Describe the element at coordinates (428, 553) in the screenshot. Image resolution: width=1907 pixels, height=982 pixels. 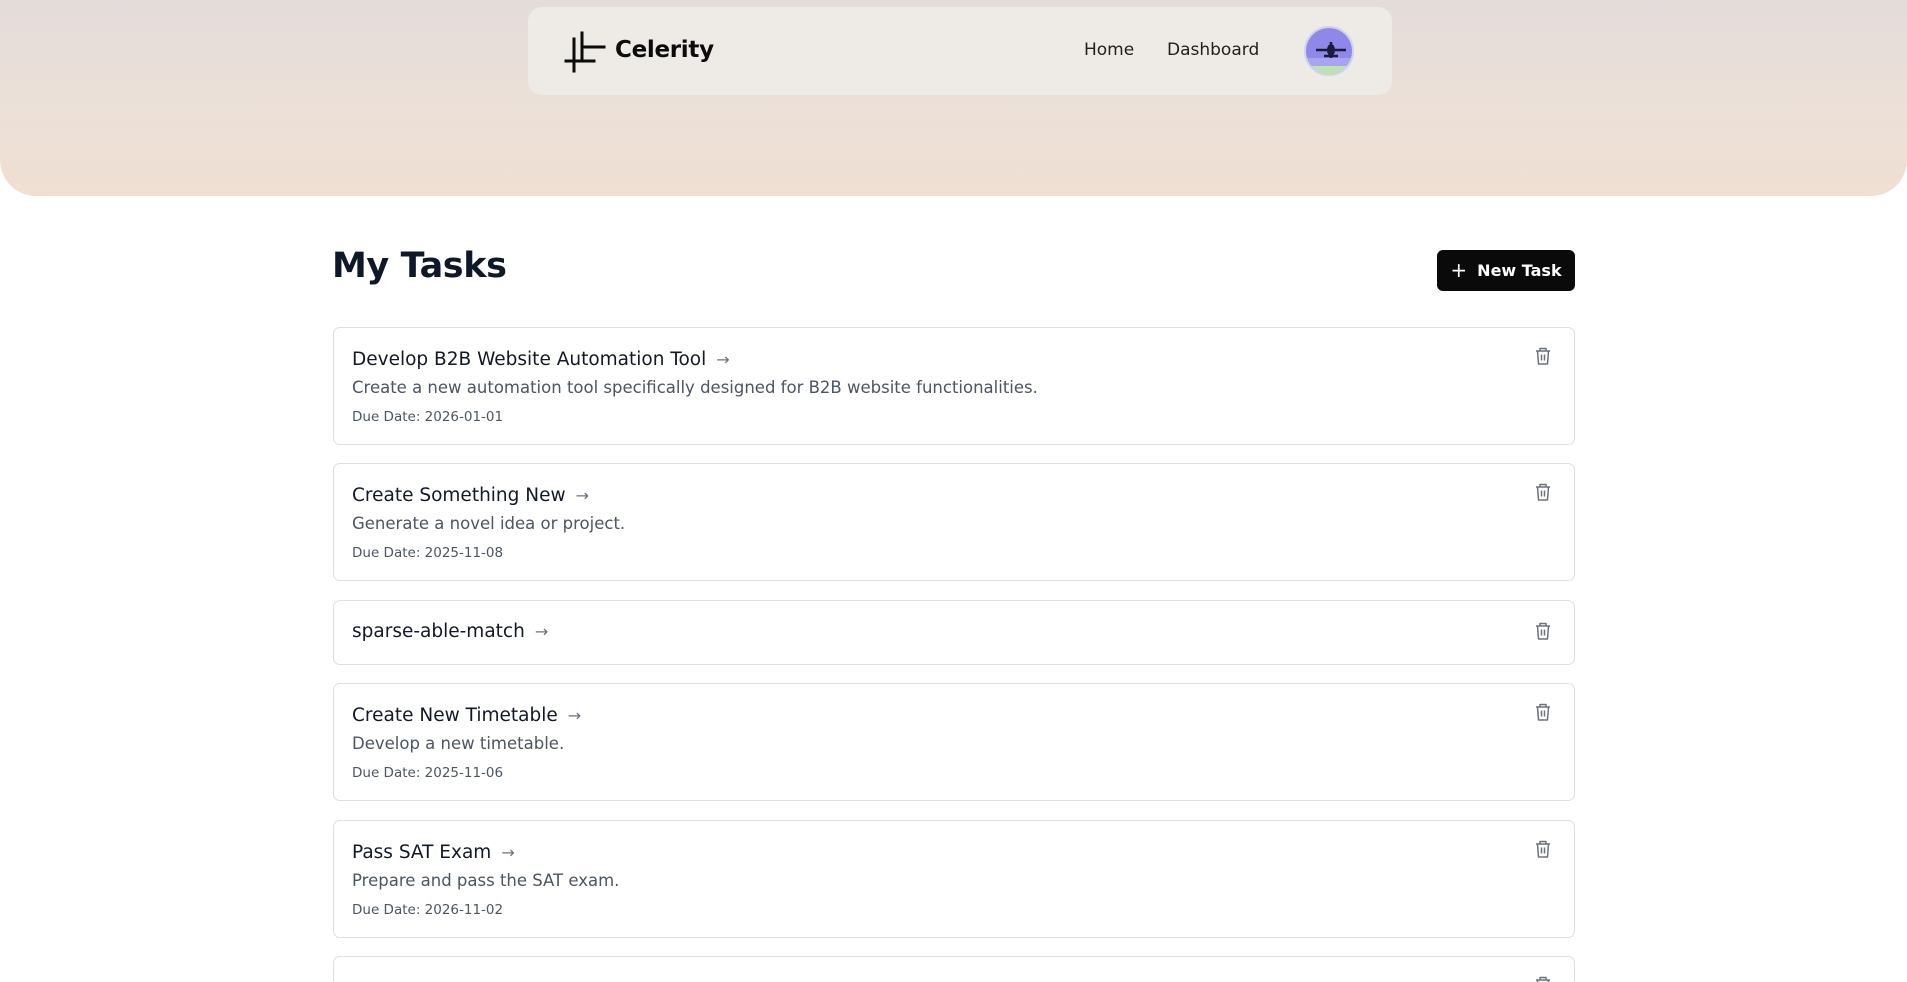
I see `task-due-date: Due Date: 2025-11-08` at that location.